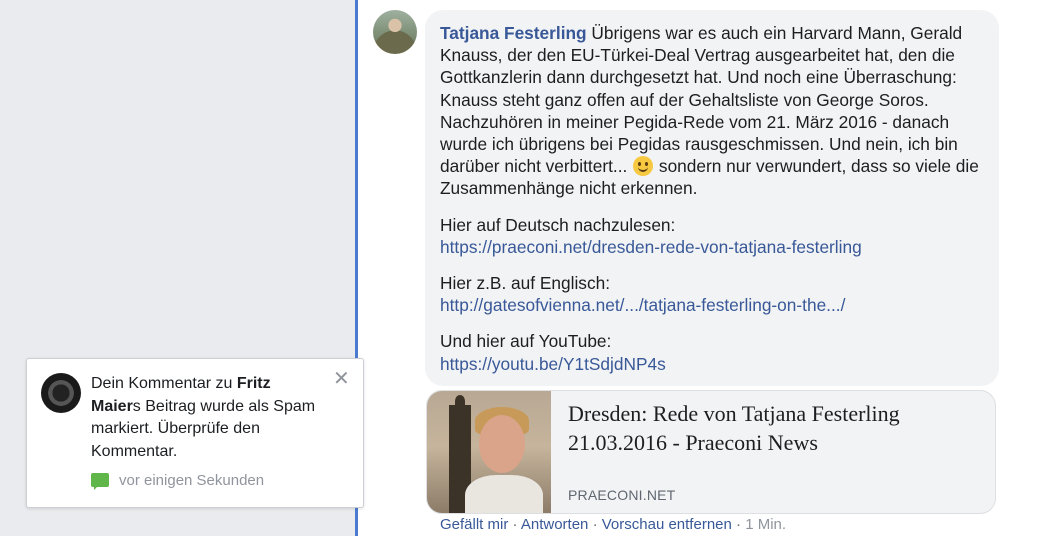 This screenshot has width=1050, height=536. Describe the element at coordinates (622, 495) in the screenshot. I see `preview-domain: PRAECONI.NET` at that location.